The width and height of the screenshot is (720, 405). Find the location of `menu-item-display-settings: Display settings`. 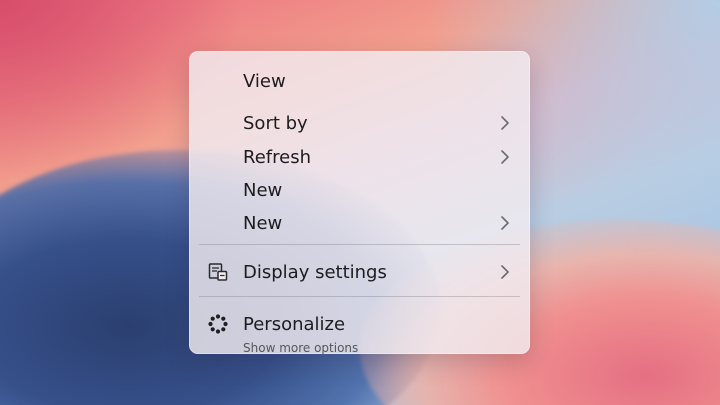

menu-item-display-settings: Display settings is located at coordinates (359, 272).